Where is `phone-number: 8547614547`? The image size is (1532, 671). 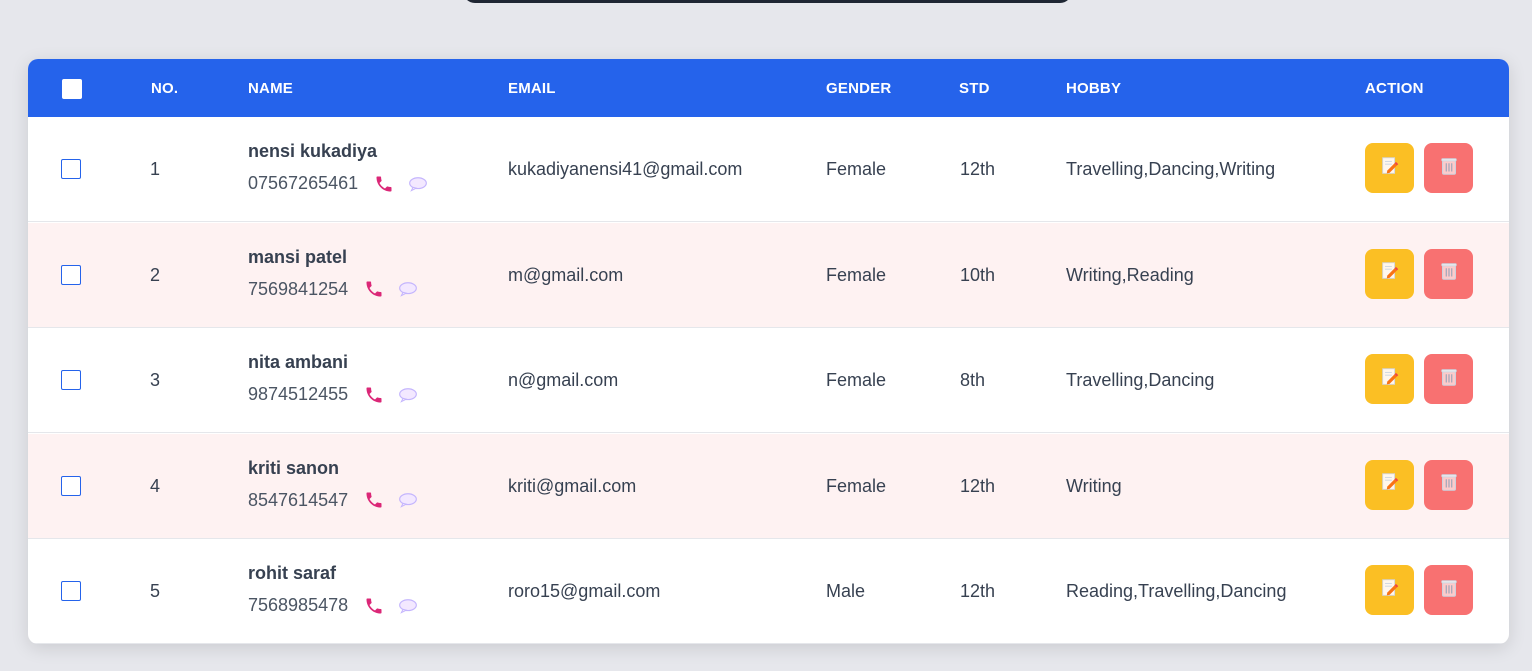 phone-number: 8547614547 is located at coordinates (298, 499).